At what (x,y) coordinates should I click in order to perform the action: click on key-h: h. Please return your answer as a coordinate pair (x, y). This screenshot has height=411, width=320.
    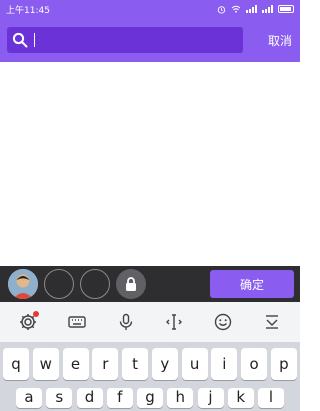
    Looking at the image, I should click on (180, 398).